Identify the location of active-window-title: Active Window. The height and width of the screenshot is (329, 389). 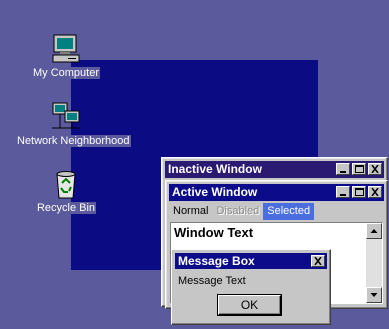
(215, 192).